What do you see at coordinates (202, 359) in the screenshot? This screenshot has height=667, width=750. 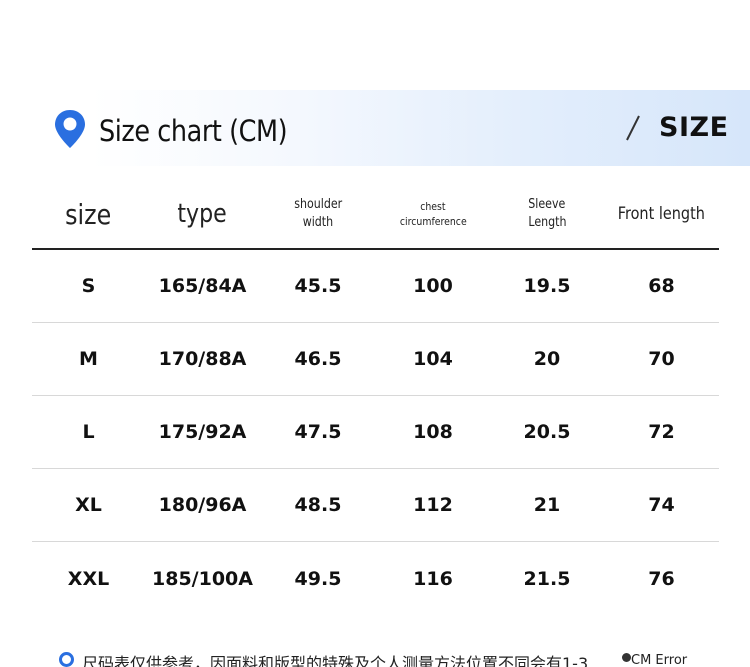 I see `cell-type: 170/88A` at bounding box center [202, 359].